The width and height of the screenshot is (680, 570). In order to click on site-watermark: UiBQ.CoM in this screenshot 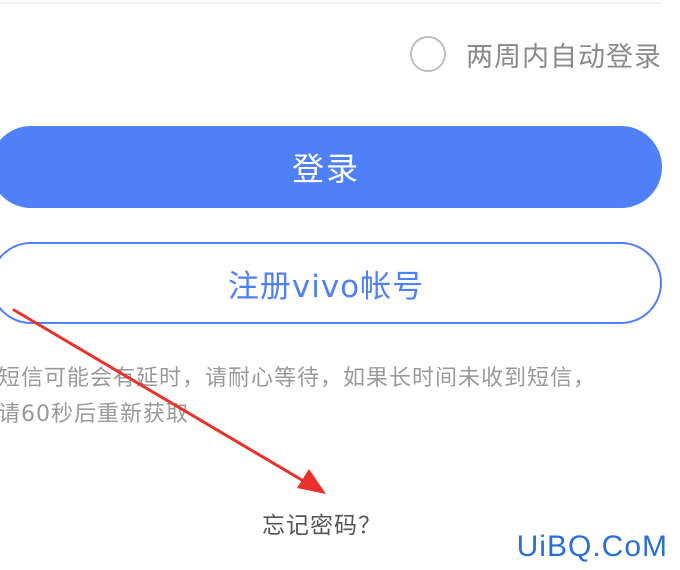, I will do `click(592, 546)`.